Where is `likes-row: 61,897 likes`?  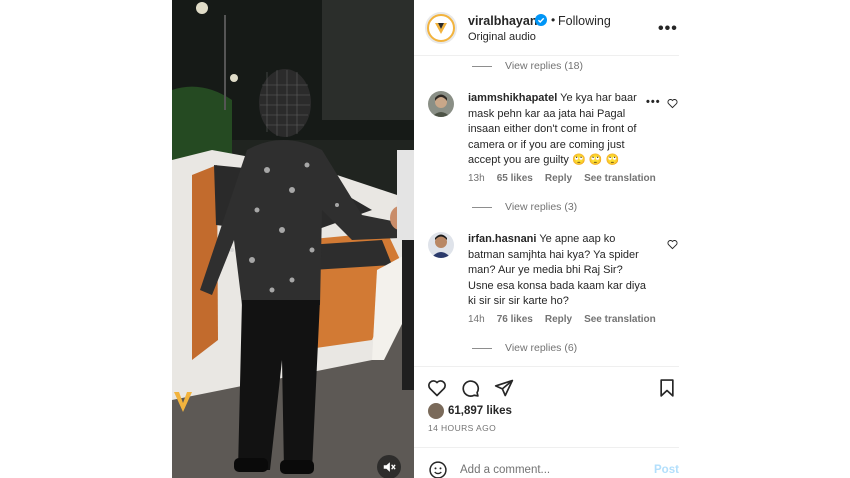
likes-row: 61,897 likes is located at coordinates (470, 411).